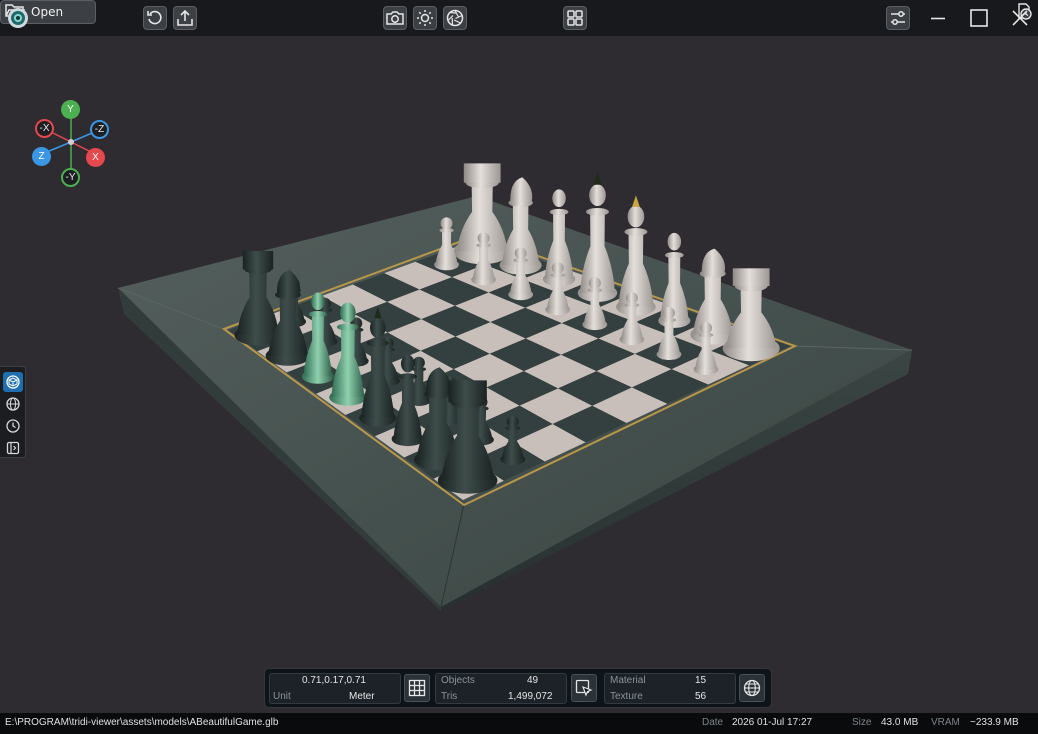 The image size is (1038, 734). I want to click on select-tool-button, so click(584, 688).